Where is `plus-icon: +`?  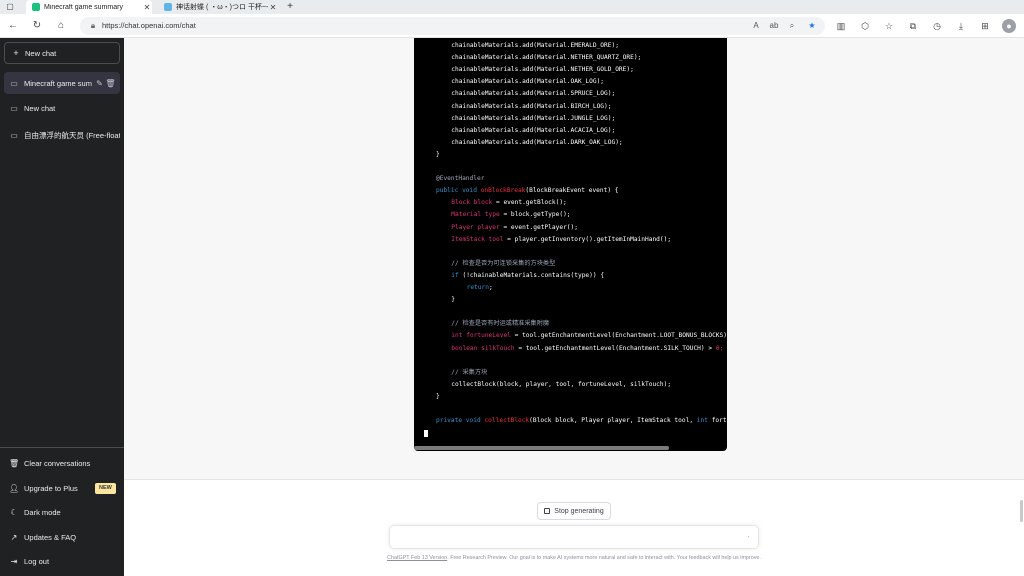 plus-icon: + is located at coordinates (16, 53).